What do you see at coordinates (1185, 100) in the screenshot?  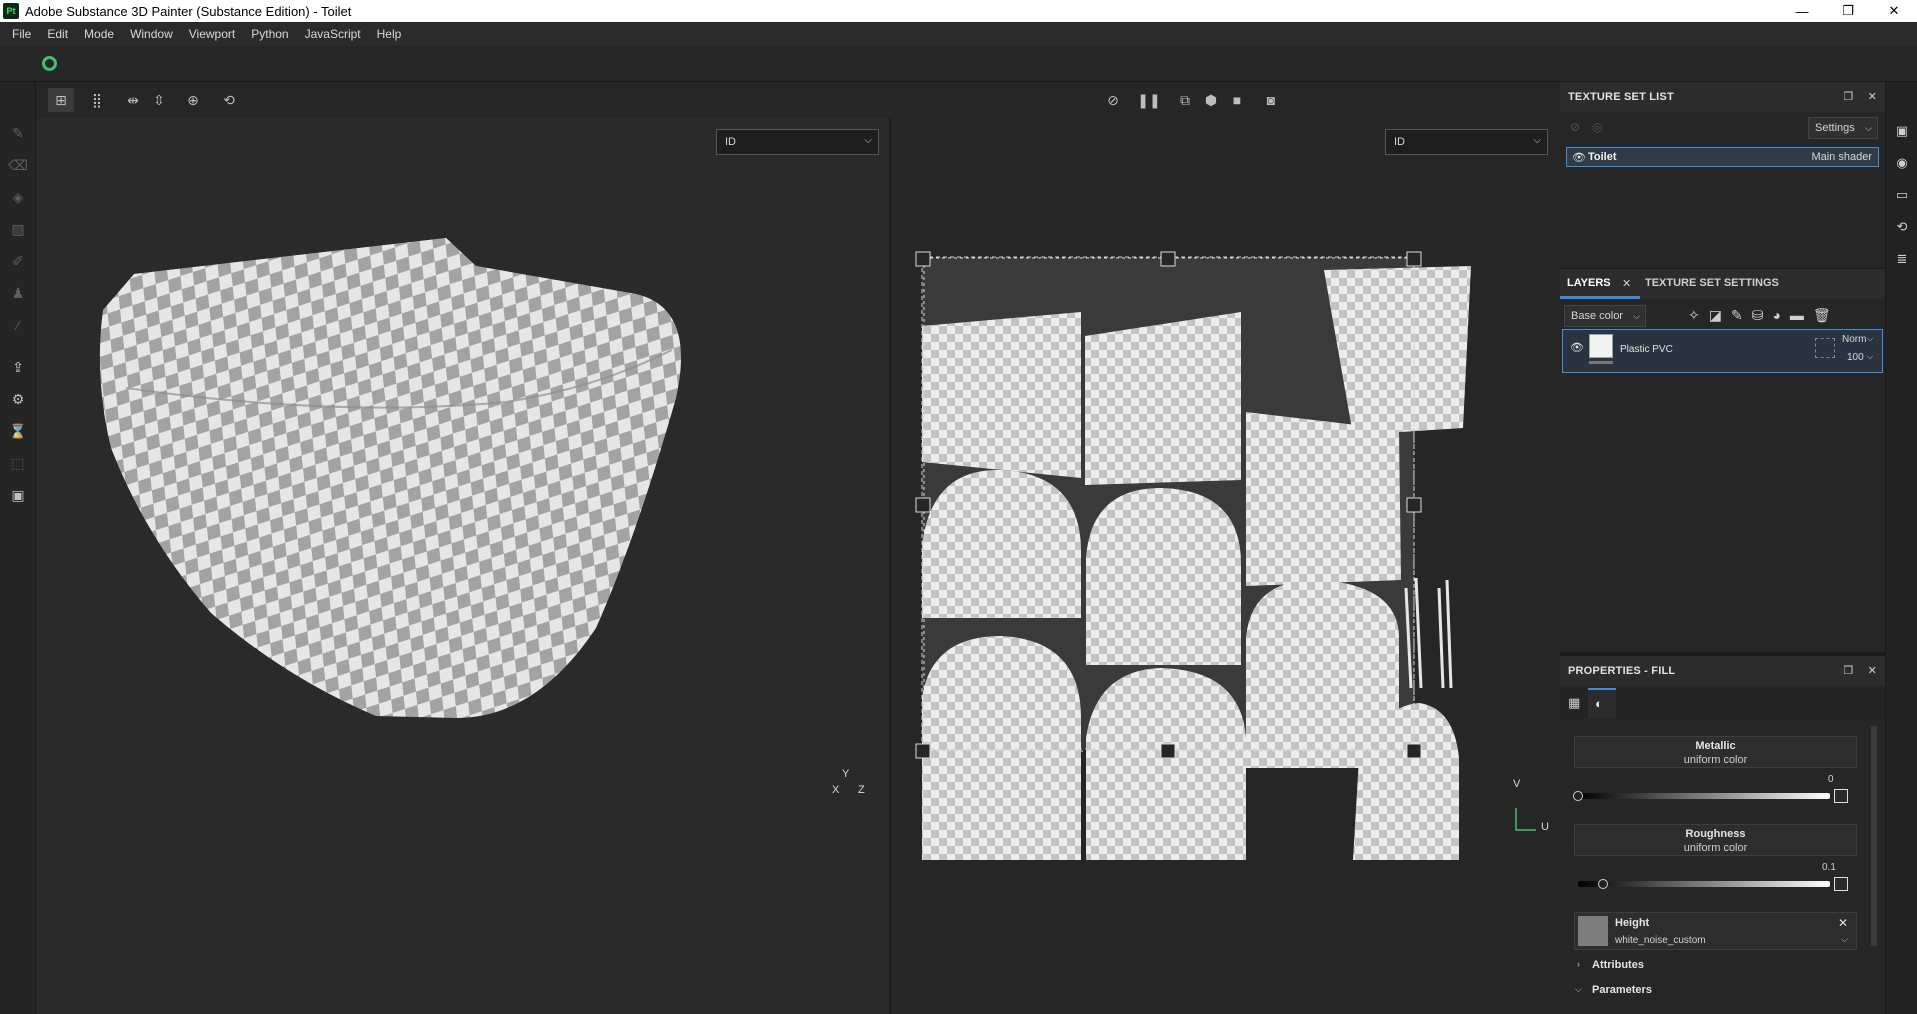 I see `compare-icon: ⧉` at bounding box center [1185, 100].